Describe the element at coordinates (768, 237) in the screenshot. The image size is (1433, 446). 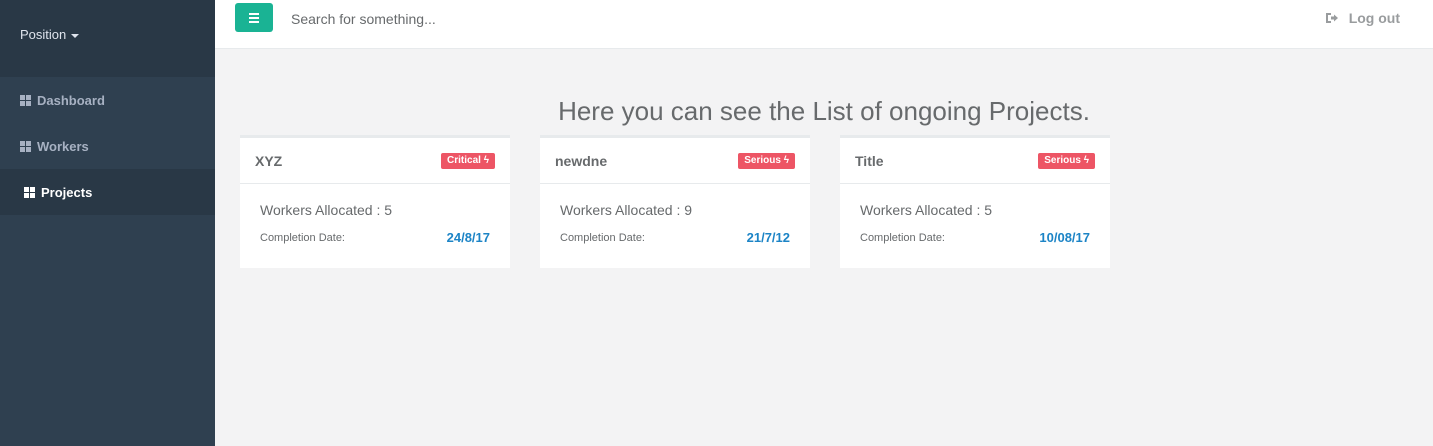
I see `completion-date: 21/7/12` at that location.